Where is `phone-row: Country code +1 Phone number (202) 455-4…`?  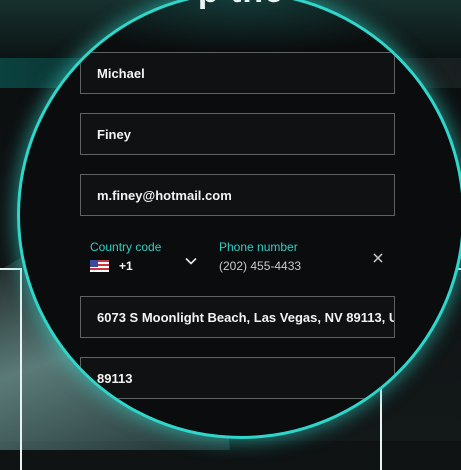
phone-row: Country code +1 Phone number (202) 455-4… is located at coordinates (240, 256).